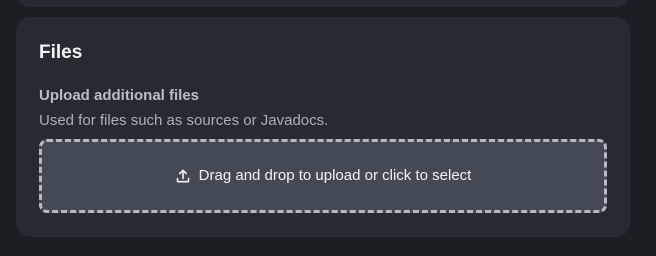 The width and height of the screenshot is (656, 256). I want to click on upload-icon, so click(183, 176).